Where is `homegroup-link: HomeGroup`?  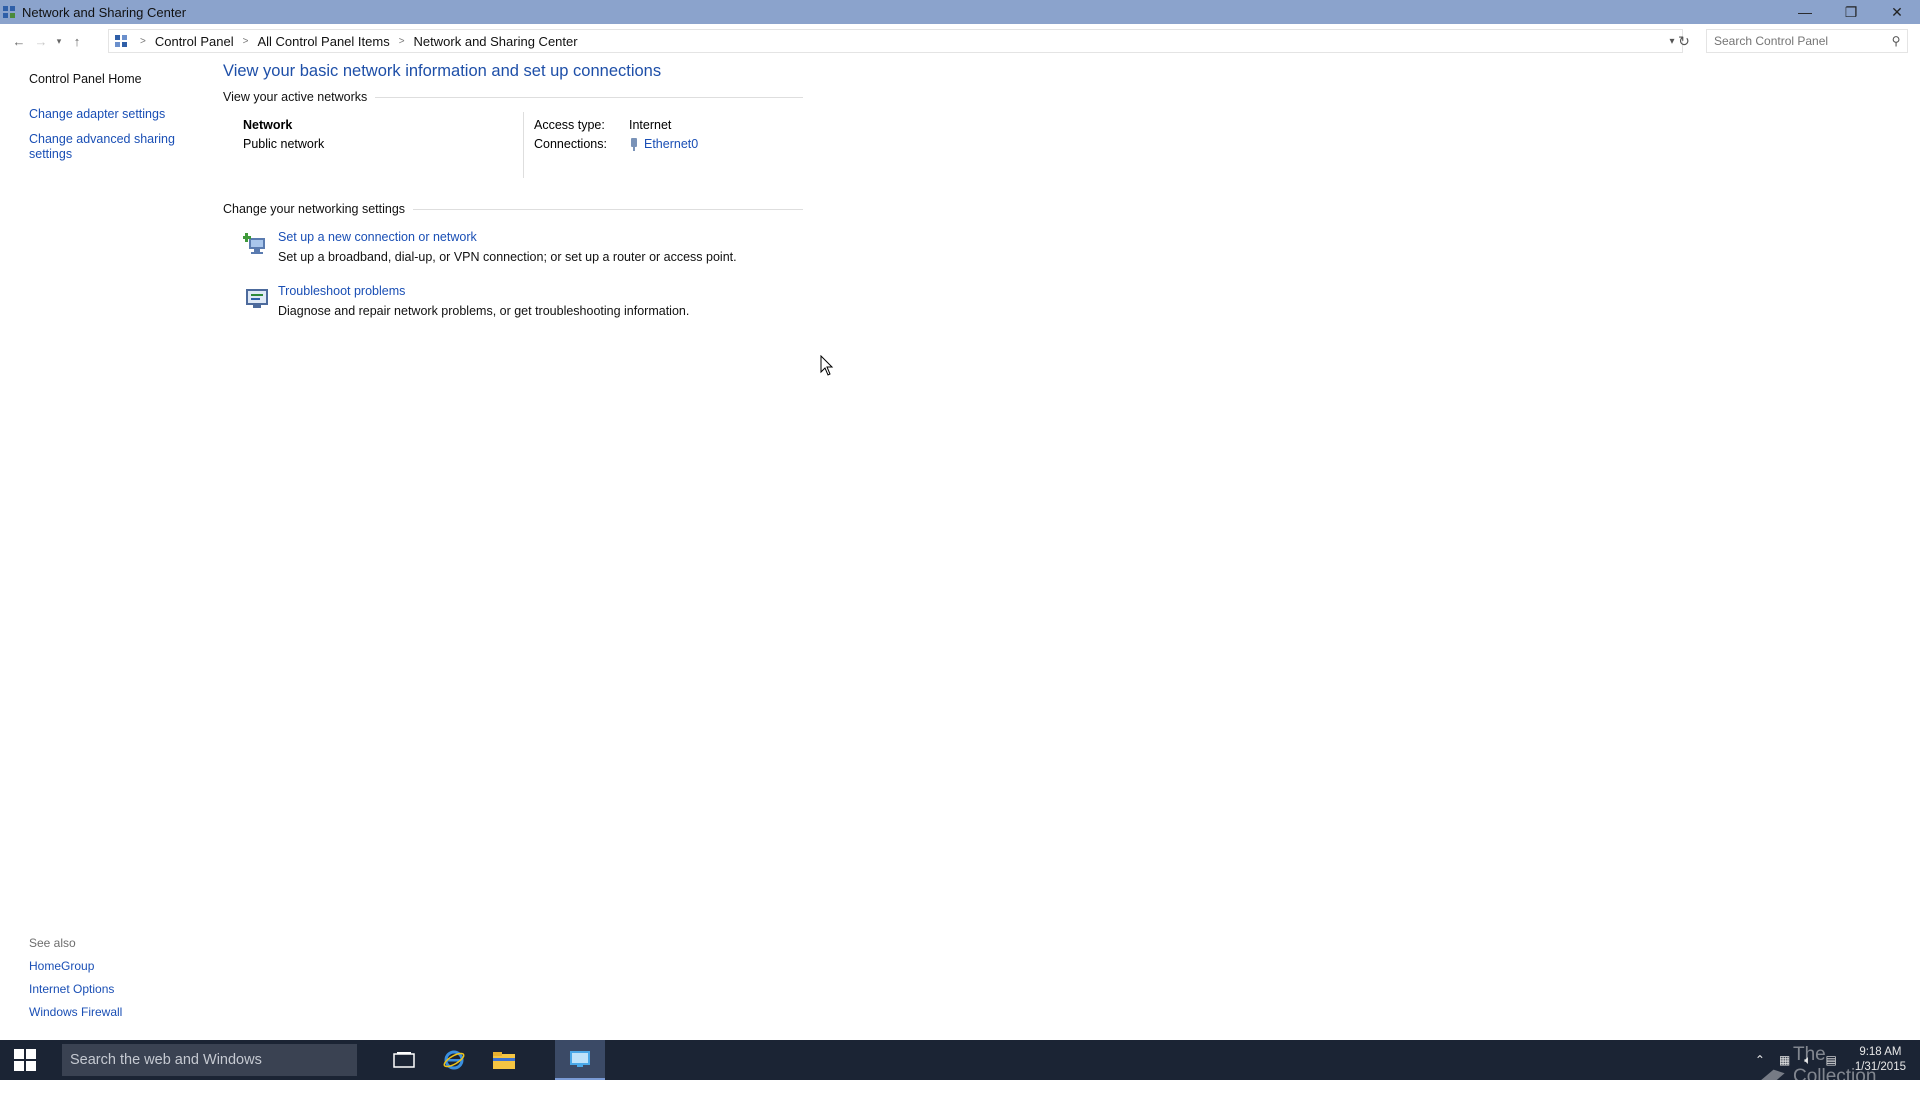
homegroup-link: HomeGroup is located at coordinates (75, 966).